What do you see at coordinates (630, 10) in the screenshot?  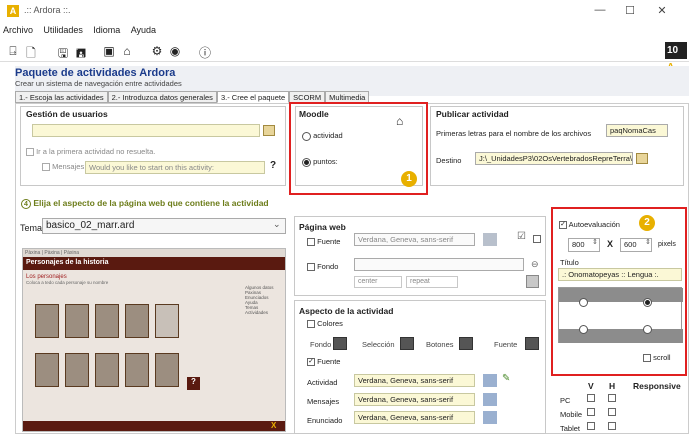 I see `maximize-button: ☐` at bounding box center [630, 10].